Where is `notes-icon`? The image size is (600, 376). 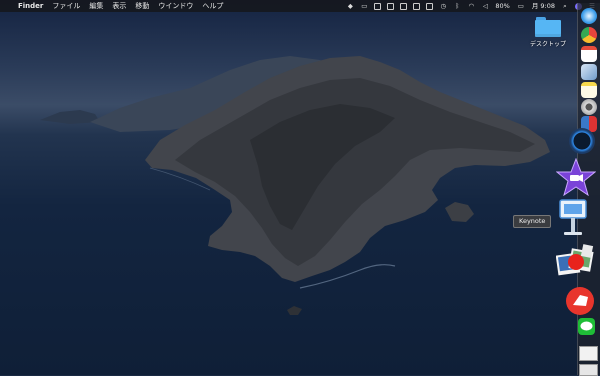 notes-icon is located at coordinates (589, 90).